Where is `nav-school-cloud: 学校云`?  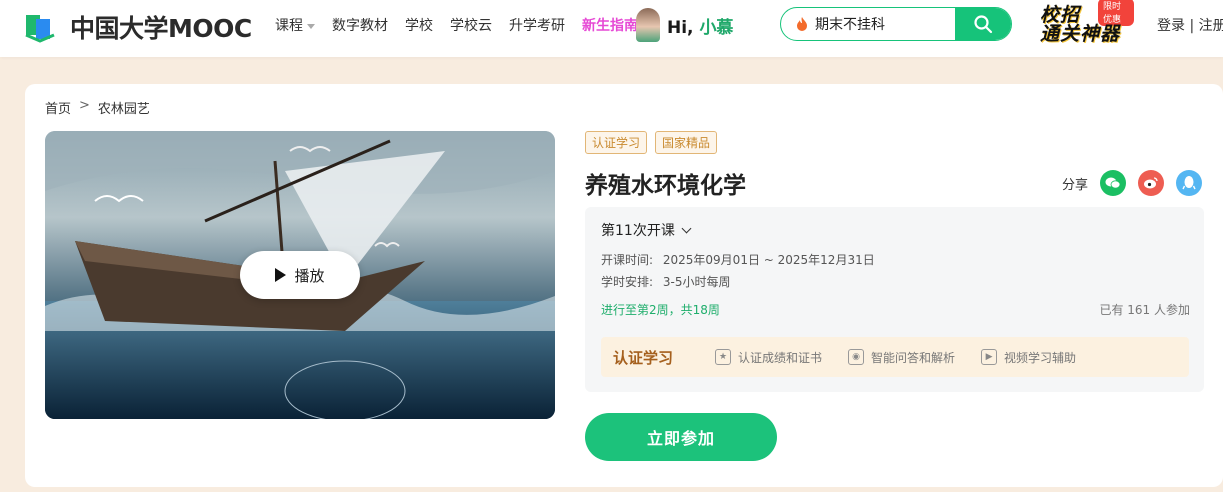
nav-school-cloud: 学校云 is located at coordinates (471, 25).